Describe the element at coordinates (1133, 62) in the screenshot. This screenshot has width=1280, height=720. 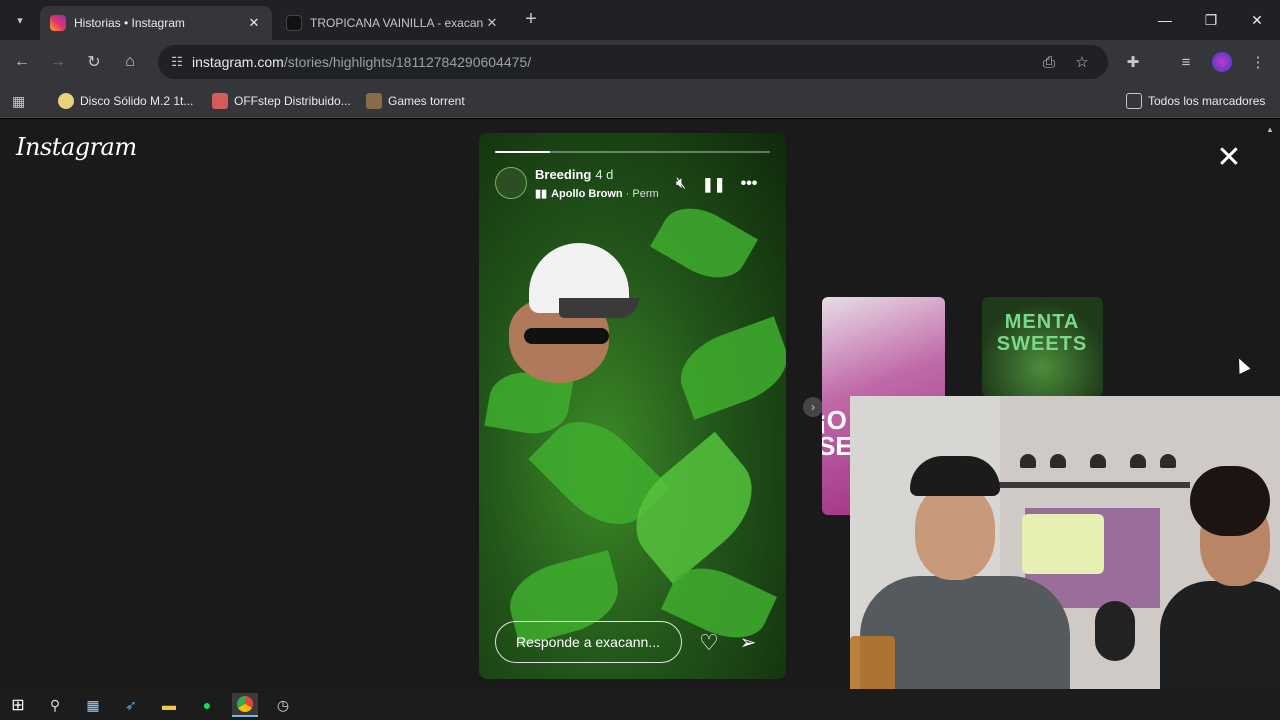
I see `extensions-icon: ✚` at that location.